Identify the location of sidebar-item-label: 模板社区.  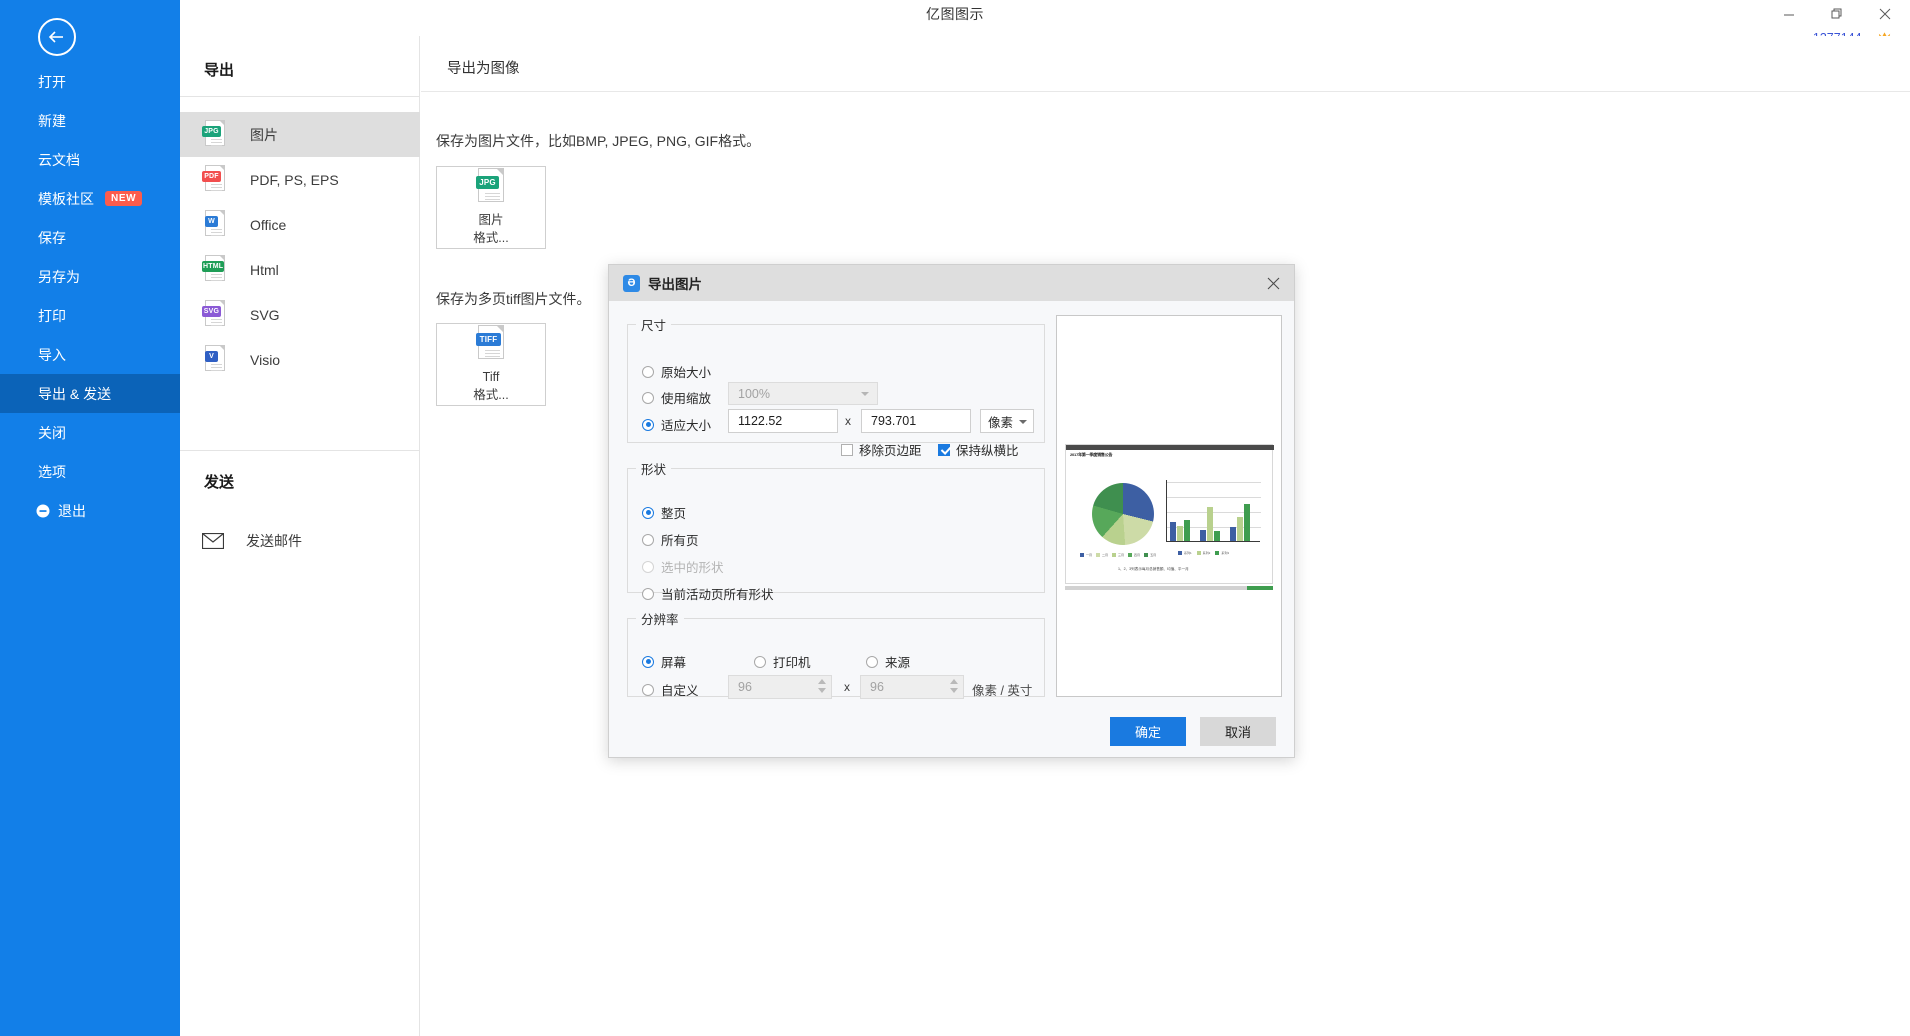
(66, 198).